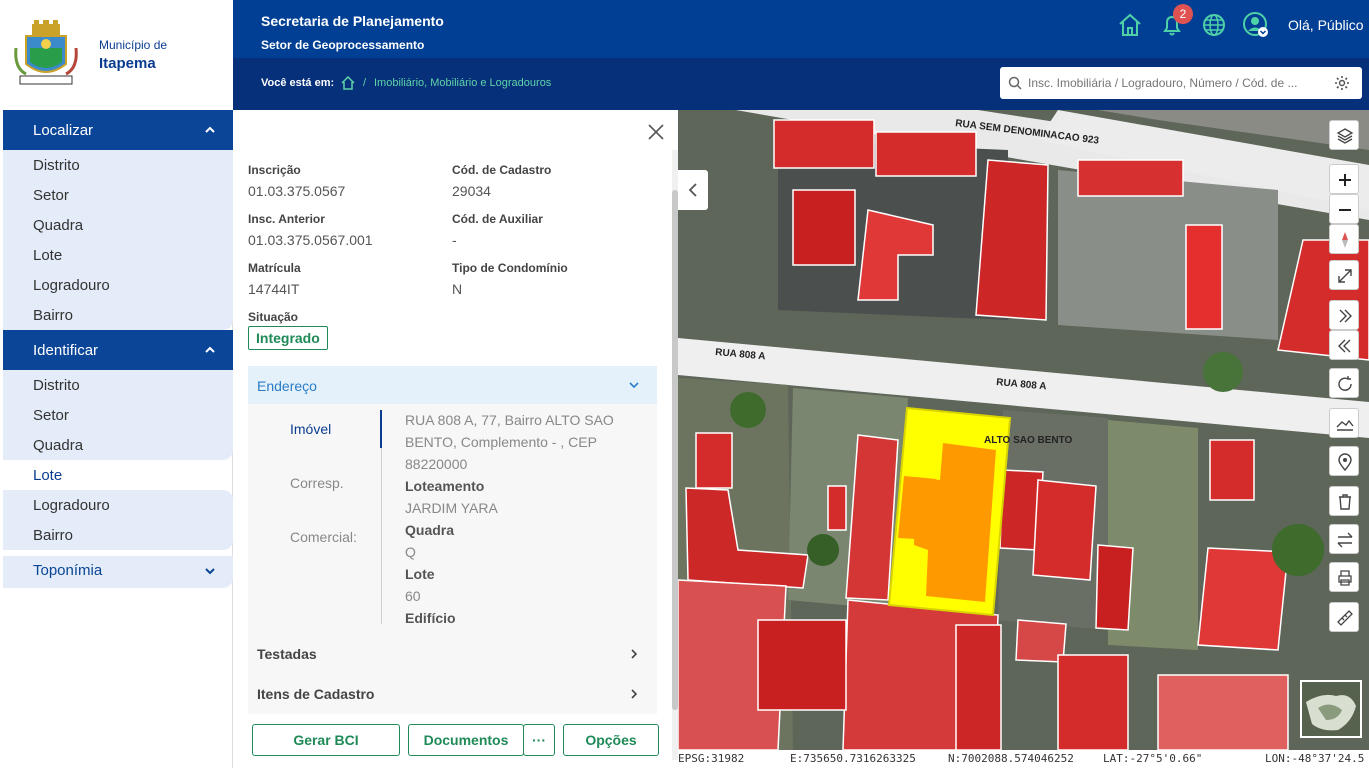 The height and width of the screenshot is (768, 1369). I want to click on gerar-bci-button: Gerar BCI, so click(326, 740).